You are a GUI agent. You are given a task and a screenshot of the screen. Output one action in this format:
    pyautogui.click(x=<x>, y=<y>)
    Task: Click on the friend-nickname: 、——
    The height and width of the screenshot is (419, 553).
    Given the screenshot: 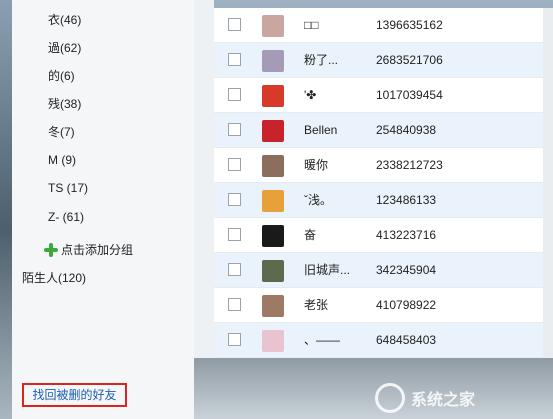 What is the action you would take?
    pyautogui.click(x=322, y=340)
    